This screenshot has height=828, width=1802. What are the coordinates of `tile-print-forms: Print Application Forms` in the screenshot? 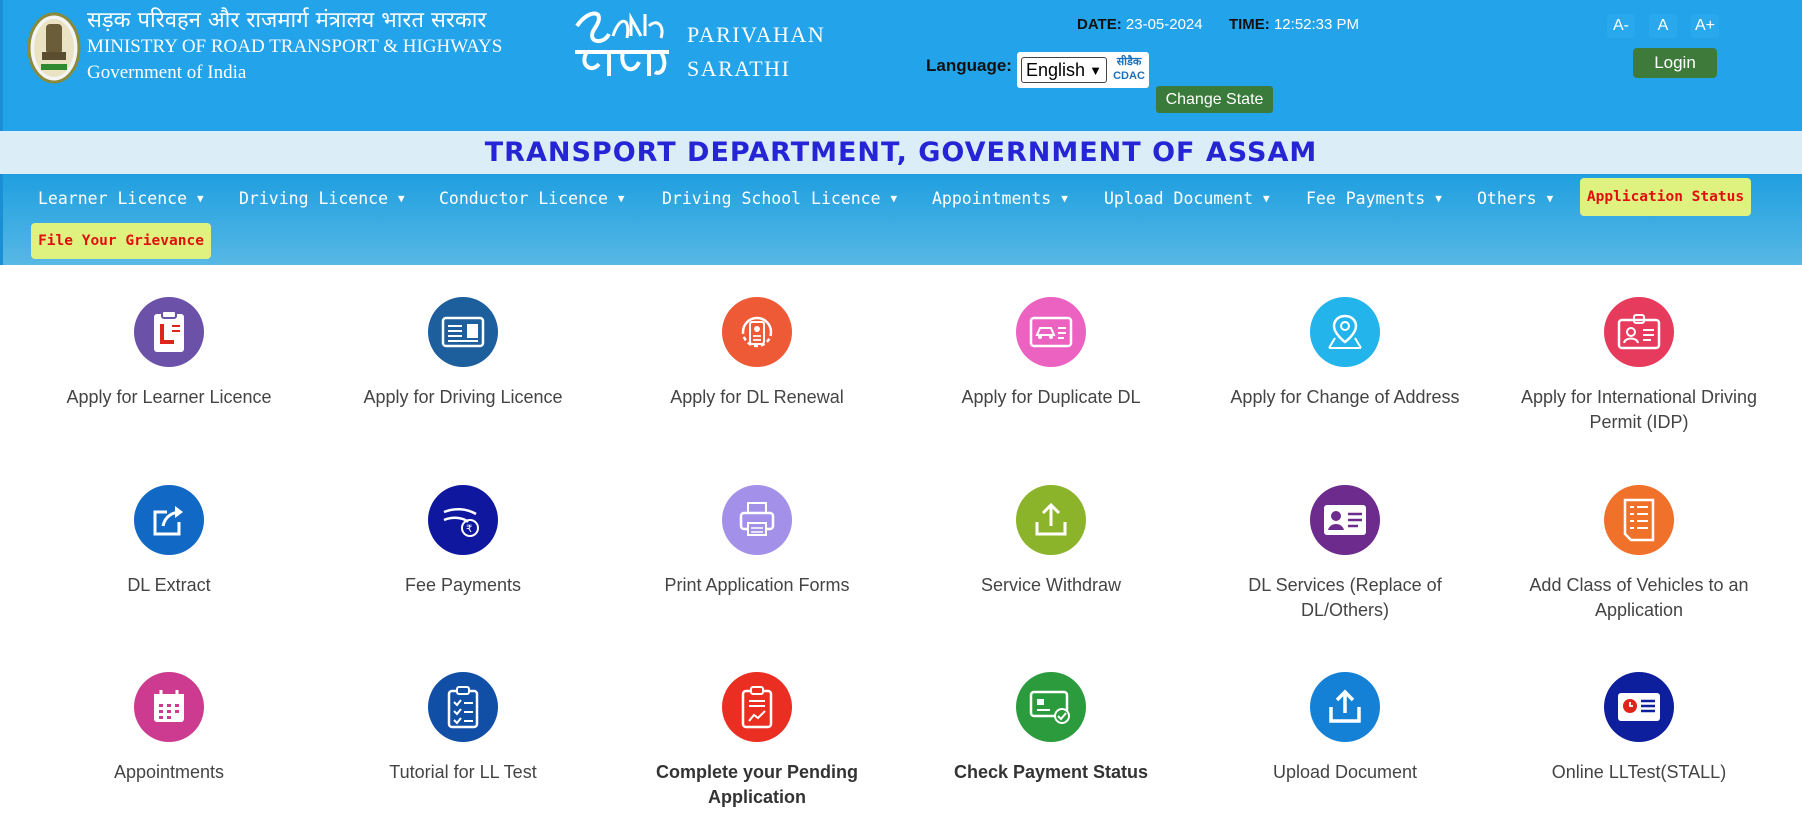 It's located at (757, 541).